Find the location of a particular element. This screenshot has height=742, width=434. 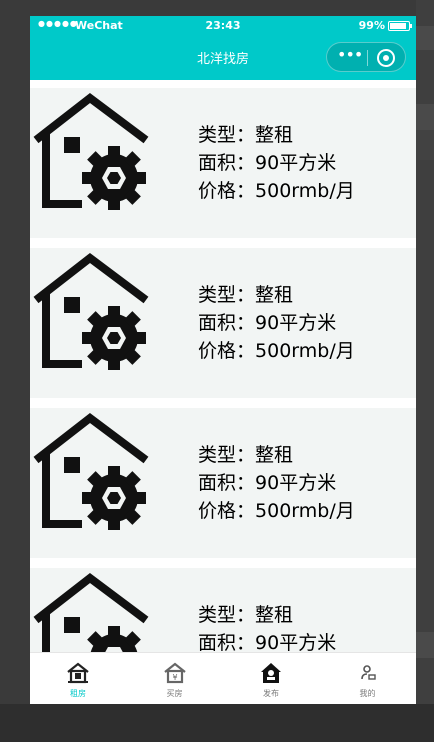

close-miniprogram-icon is located at coordinates (386, 58).